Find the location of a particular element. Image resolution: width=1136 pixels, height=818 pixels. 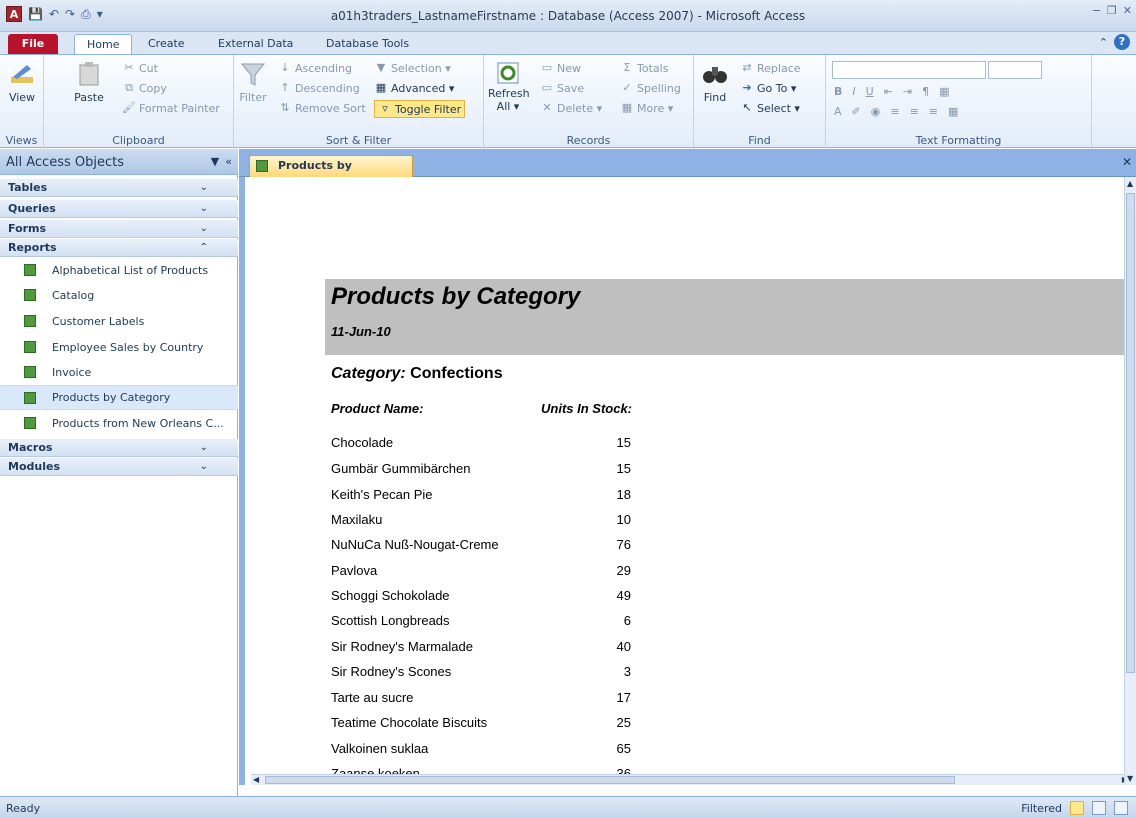

scroll-up-icon: ▲ is located at coordinates (1130, 183).